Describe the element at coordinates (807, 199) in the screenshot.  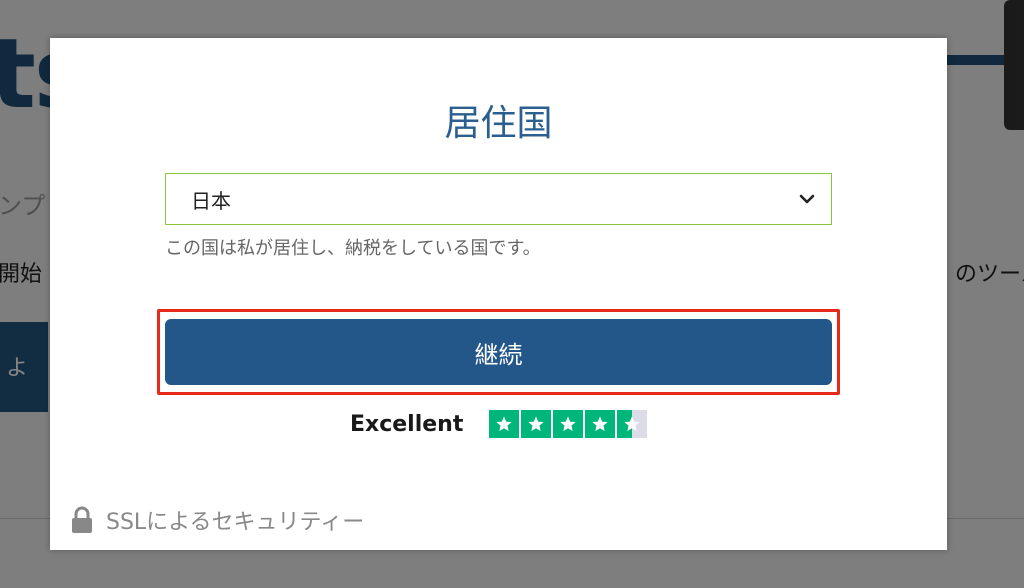
I see `chevron-down-icon` at that location.